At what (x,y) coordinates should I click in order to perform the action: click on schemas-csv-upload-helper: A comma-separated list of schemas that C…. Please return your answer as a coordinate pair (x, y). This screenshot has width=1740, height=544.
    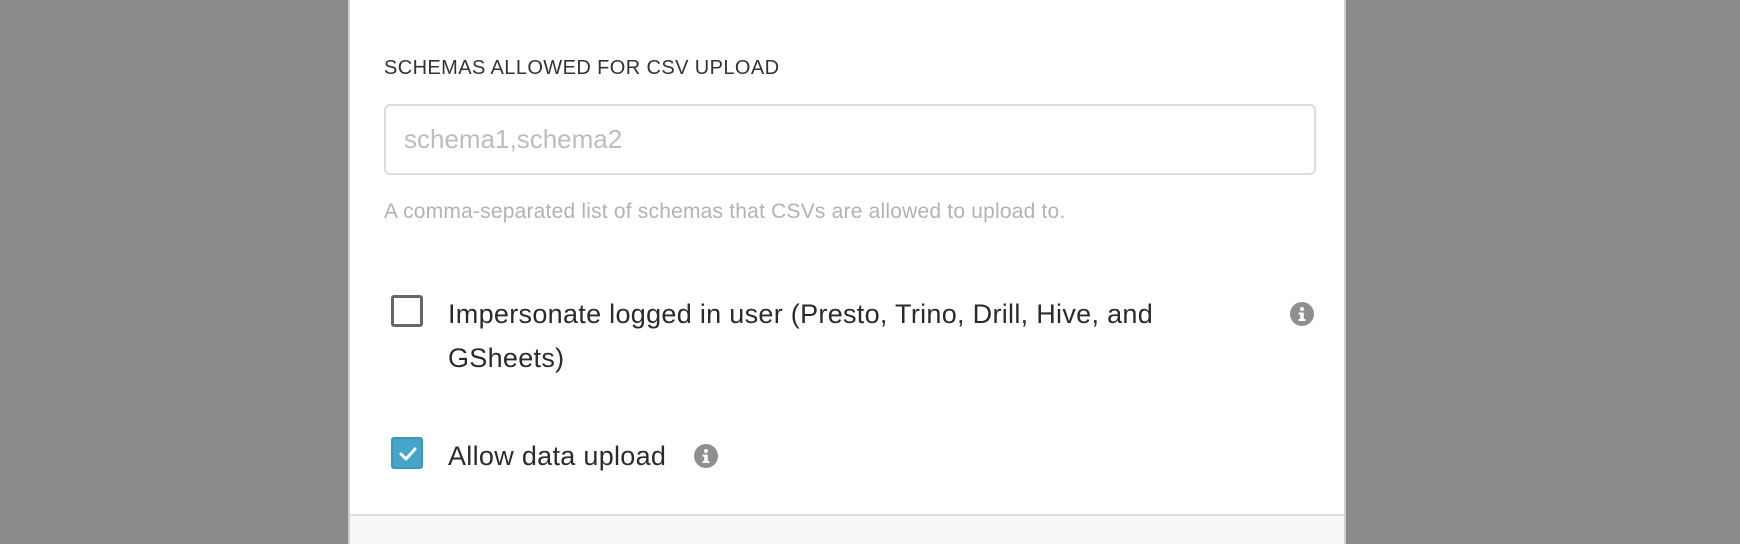
    Looking at the image, I should click on (725, 211).